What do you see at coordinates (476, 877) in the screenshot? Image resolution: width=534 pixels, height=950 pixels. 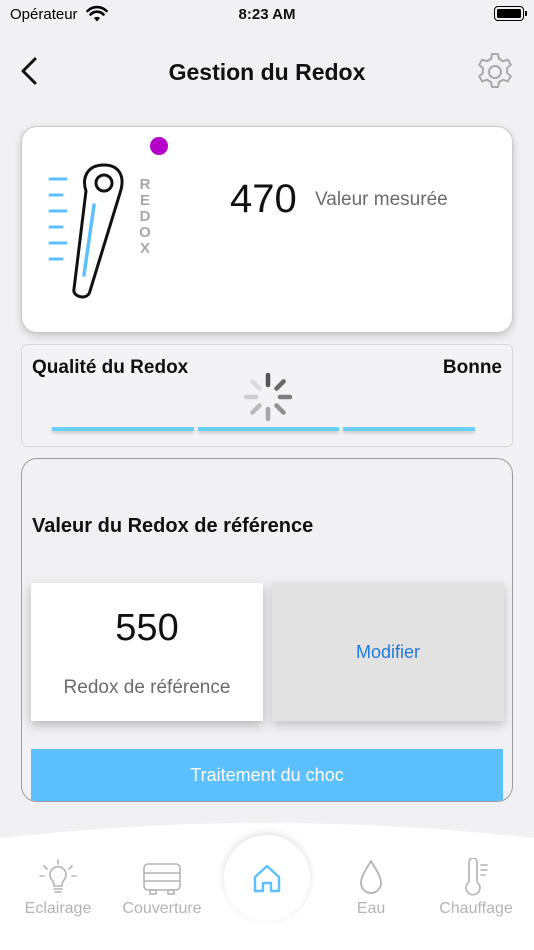 I see `thermometer-icon` at bounding box center [476, 877].